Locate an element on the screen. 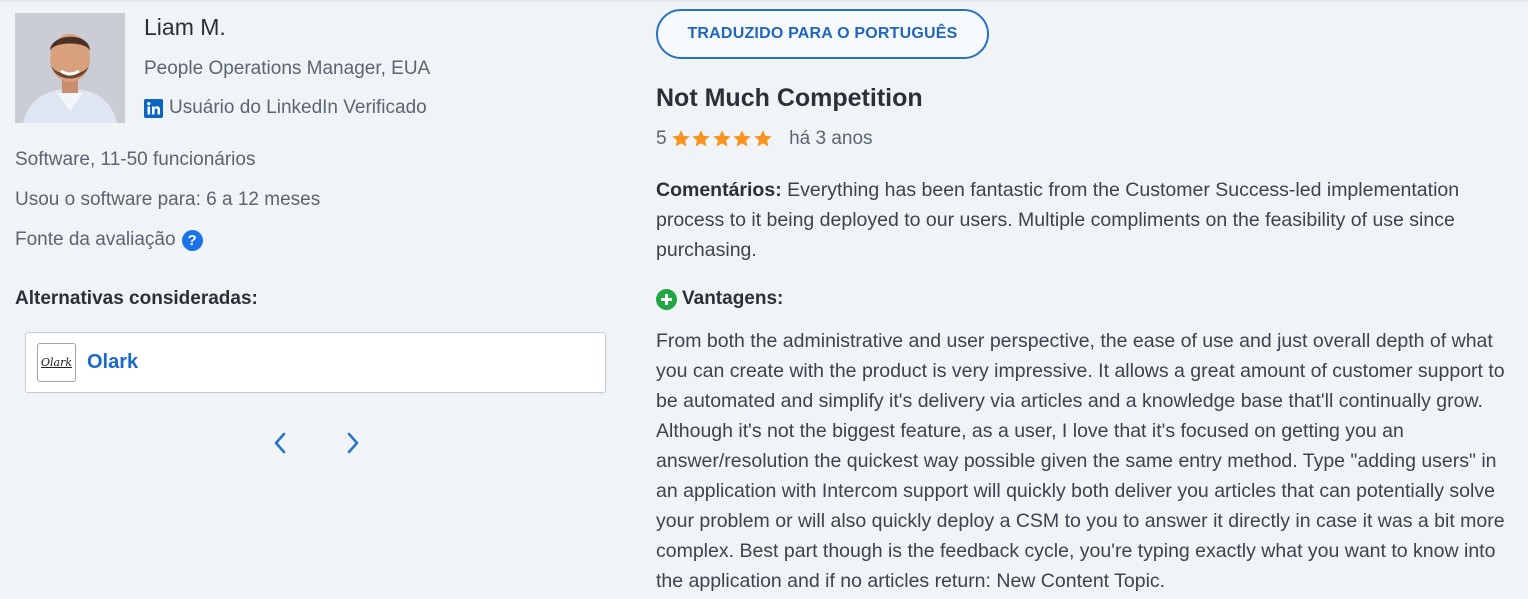 The height and width of the screenshot is (599, 1528). rating-row: 5 há 3 anos is located at coordinates (764, 139).